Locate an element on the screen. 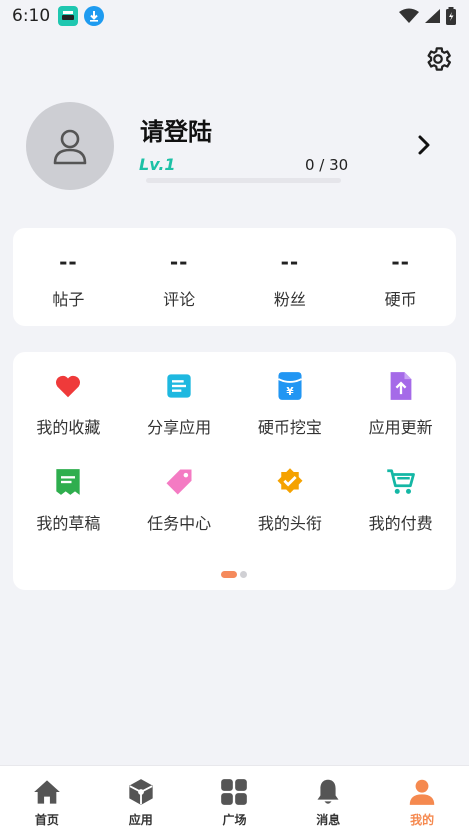 The image size is (469, 834). stat-label: 硬币 is located at coordinates (400, 299).